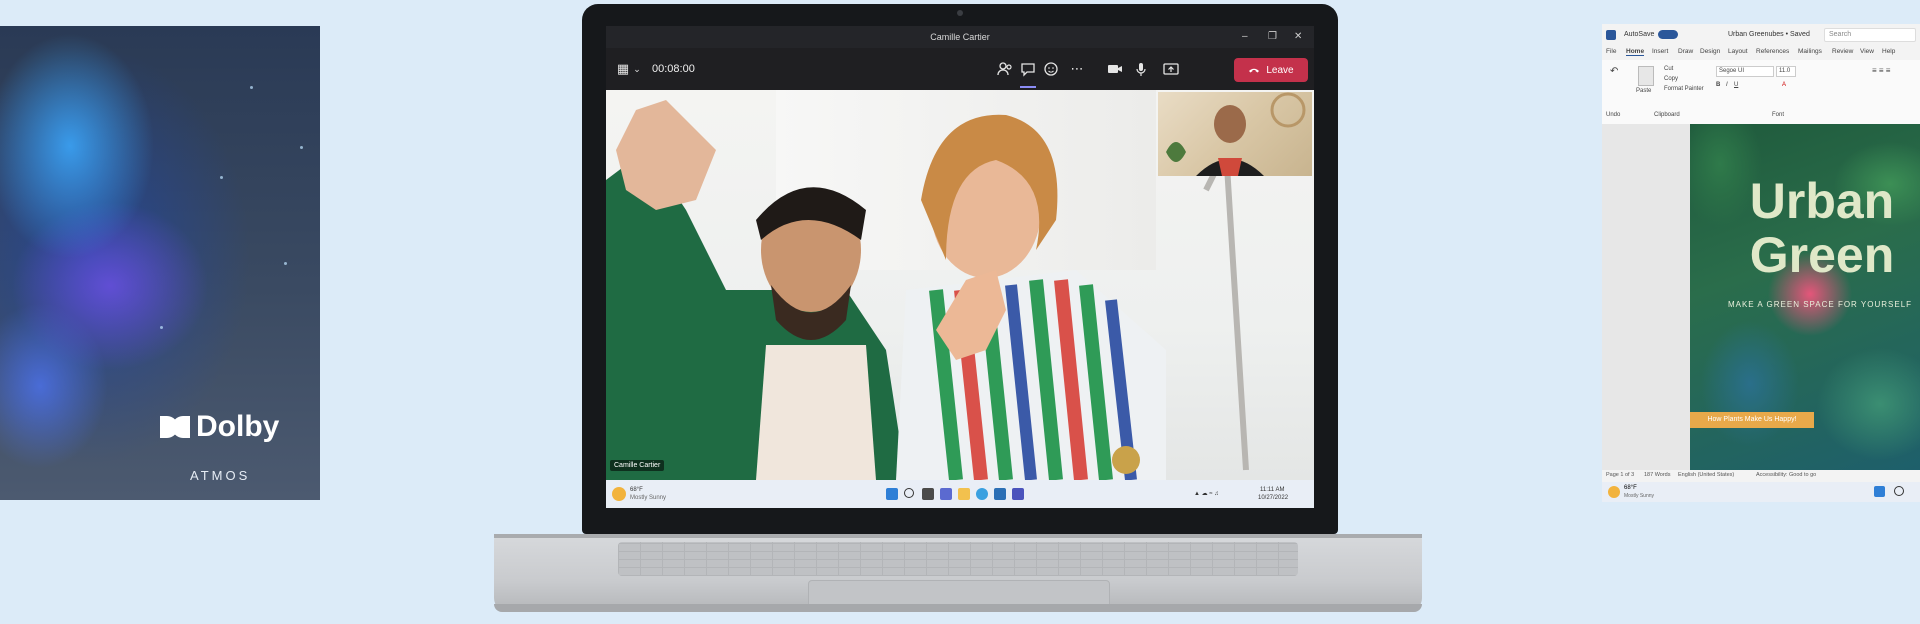 This screenshot has height=624, width=1920. Describe the element at coordinates (1272, 36) in the screenshot. I see `restore-icon: ❐` at that location.